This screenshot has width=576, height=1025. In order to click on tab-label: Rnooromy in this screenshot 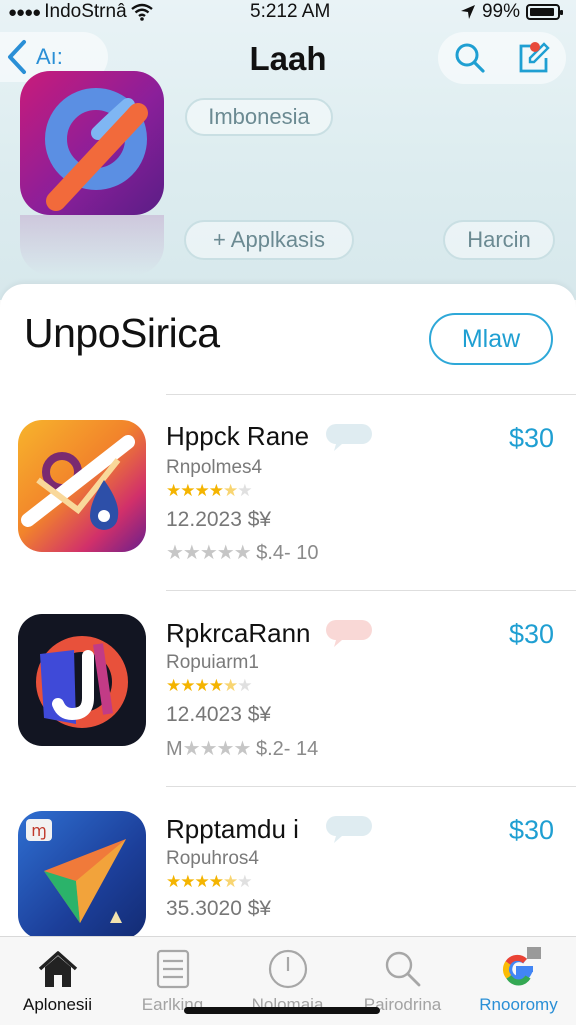, I will do `click(518, 1004)`.